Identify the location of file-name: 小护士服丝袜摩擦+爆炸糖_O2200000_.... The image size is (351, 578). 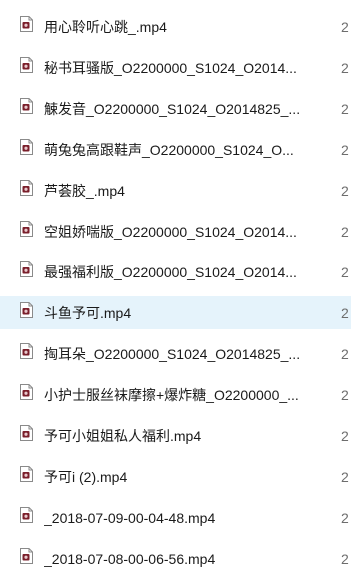
(171, 395).